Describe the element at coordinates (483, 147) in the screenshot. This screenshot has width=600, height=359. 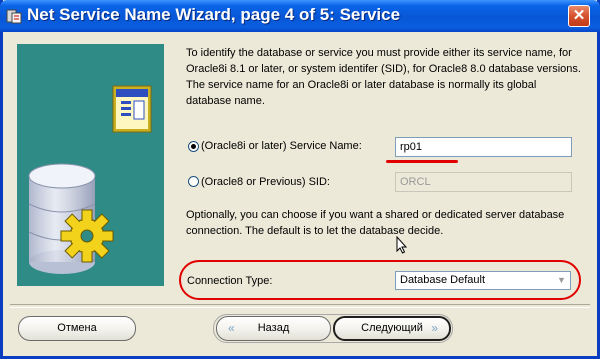
I see `service-name-input` at that location.